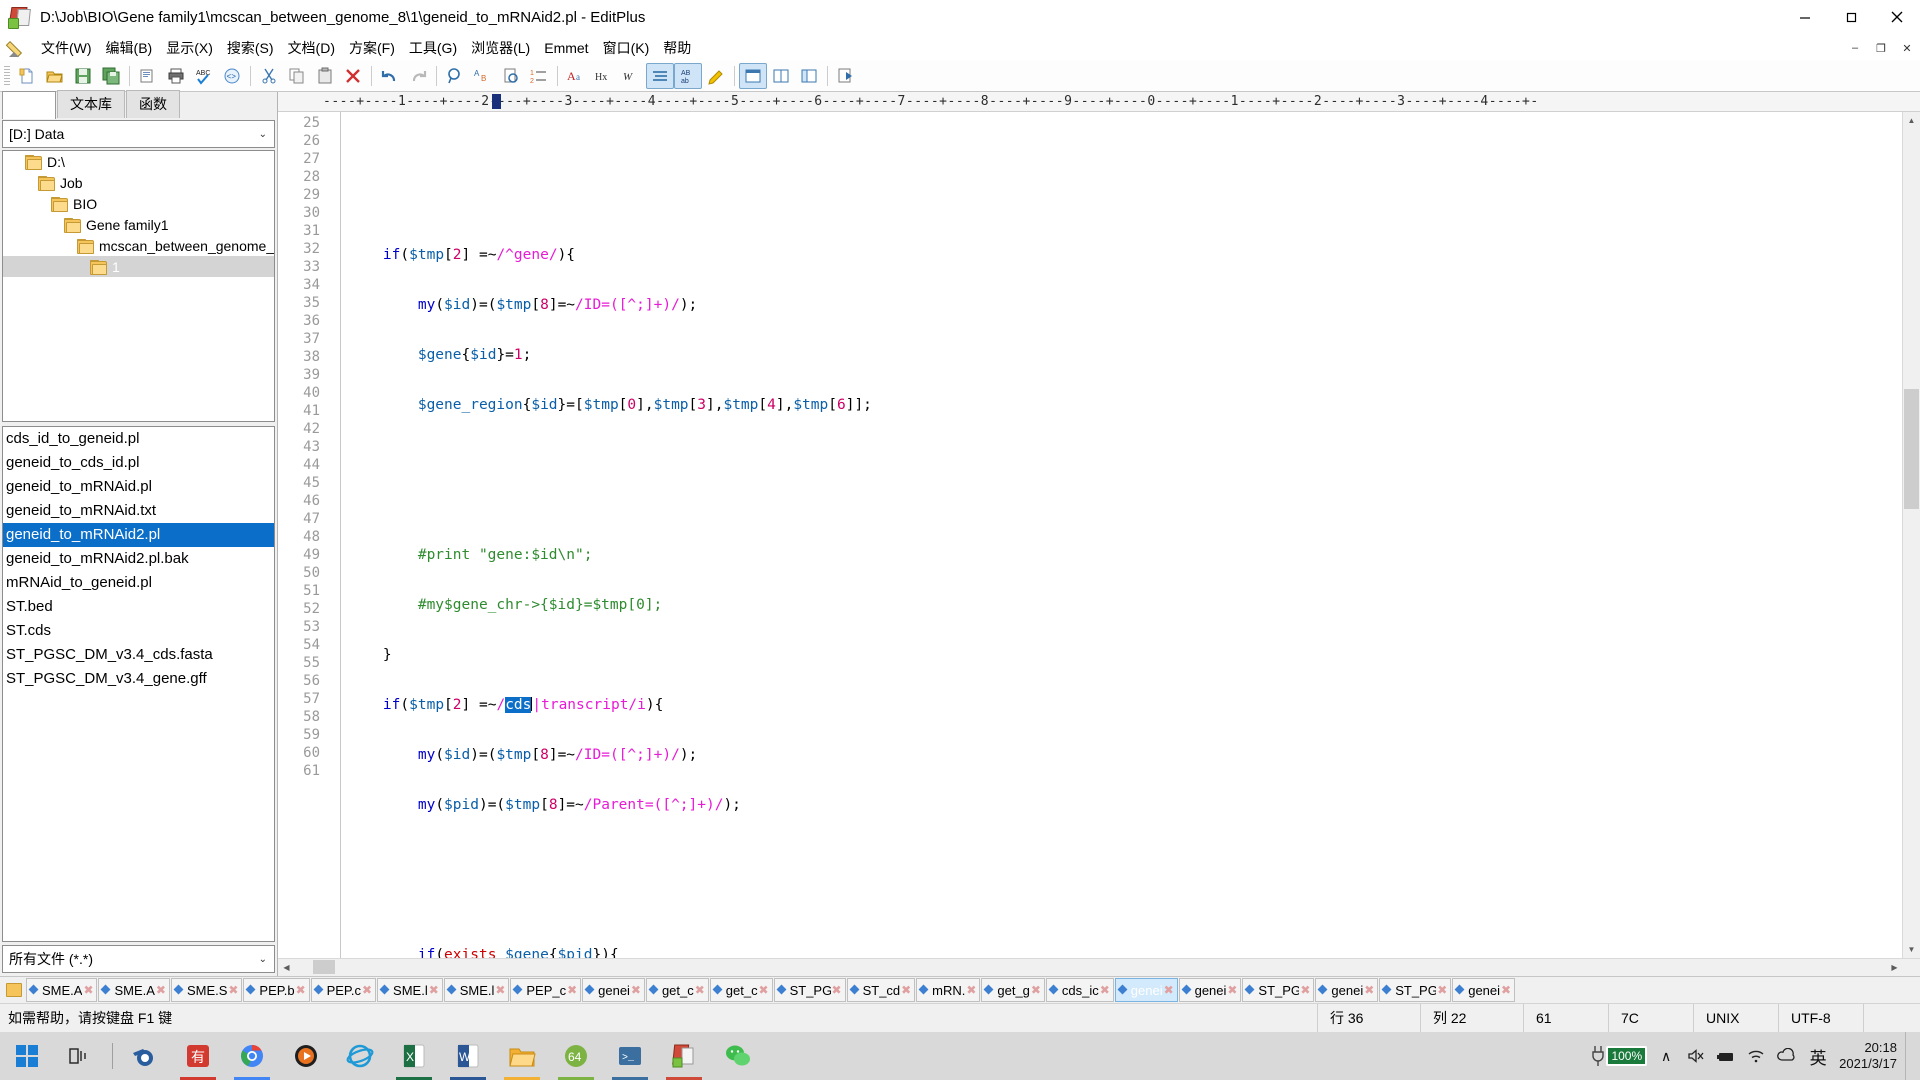  Describe the element at coordinates (632, 76) in the screenshot. I see `word-wrap-button: W` at that location.